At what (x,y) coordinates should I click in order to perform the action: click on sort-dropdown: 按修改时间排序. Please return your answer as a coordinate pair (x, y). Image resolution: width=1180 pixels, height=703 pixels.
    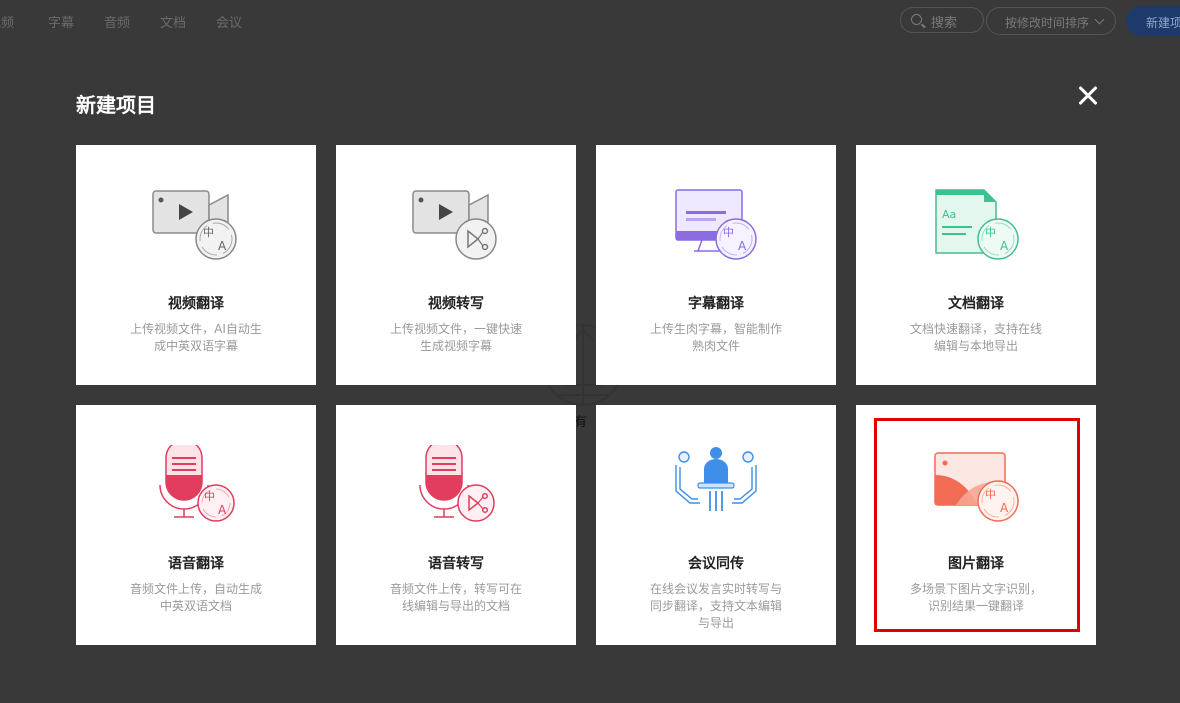
    Looking at the image, I should click on (1051, 21).